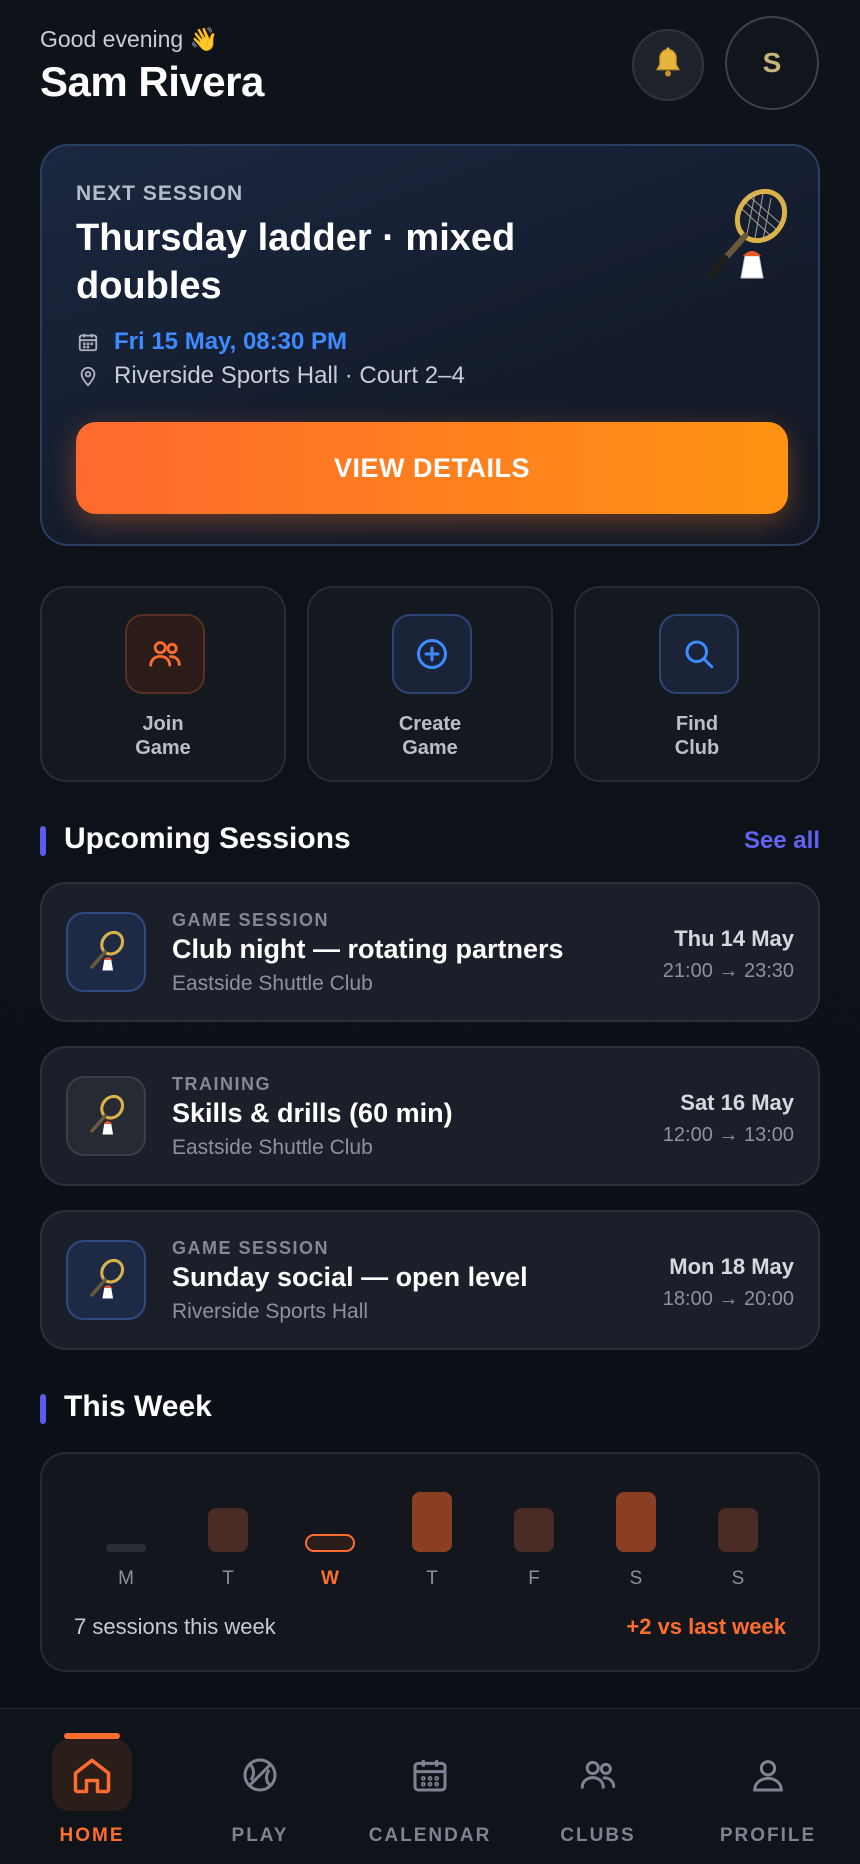 The image size is (860, 1864). I want to click on create-game-label: Create Game, so click(430, 736).